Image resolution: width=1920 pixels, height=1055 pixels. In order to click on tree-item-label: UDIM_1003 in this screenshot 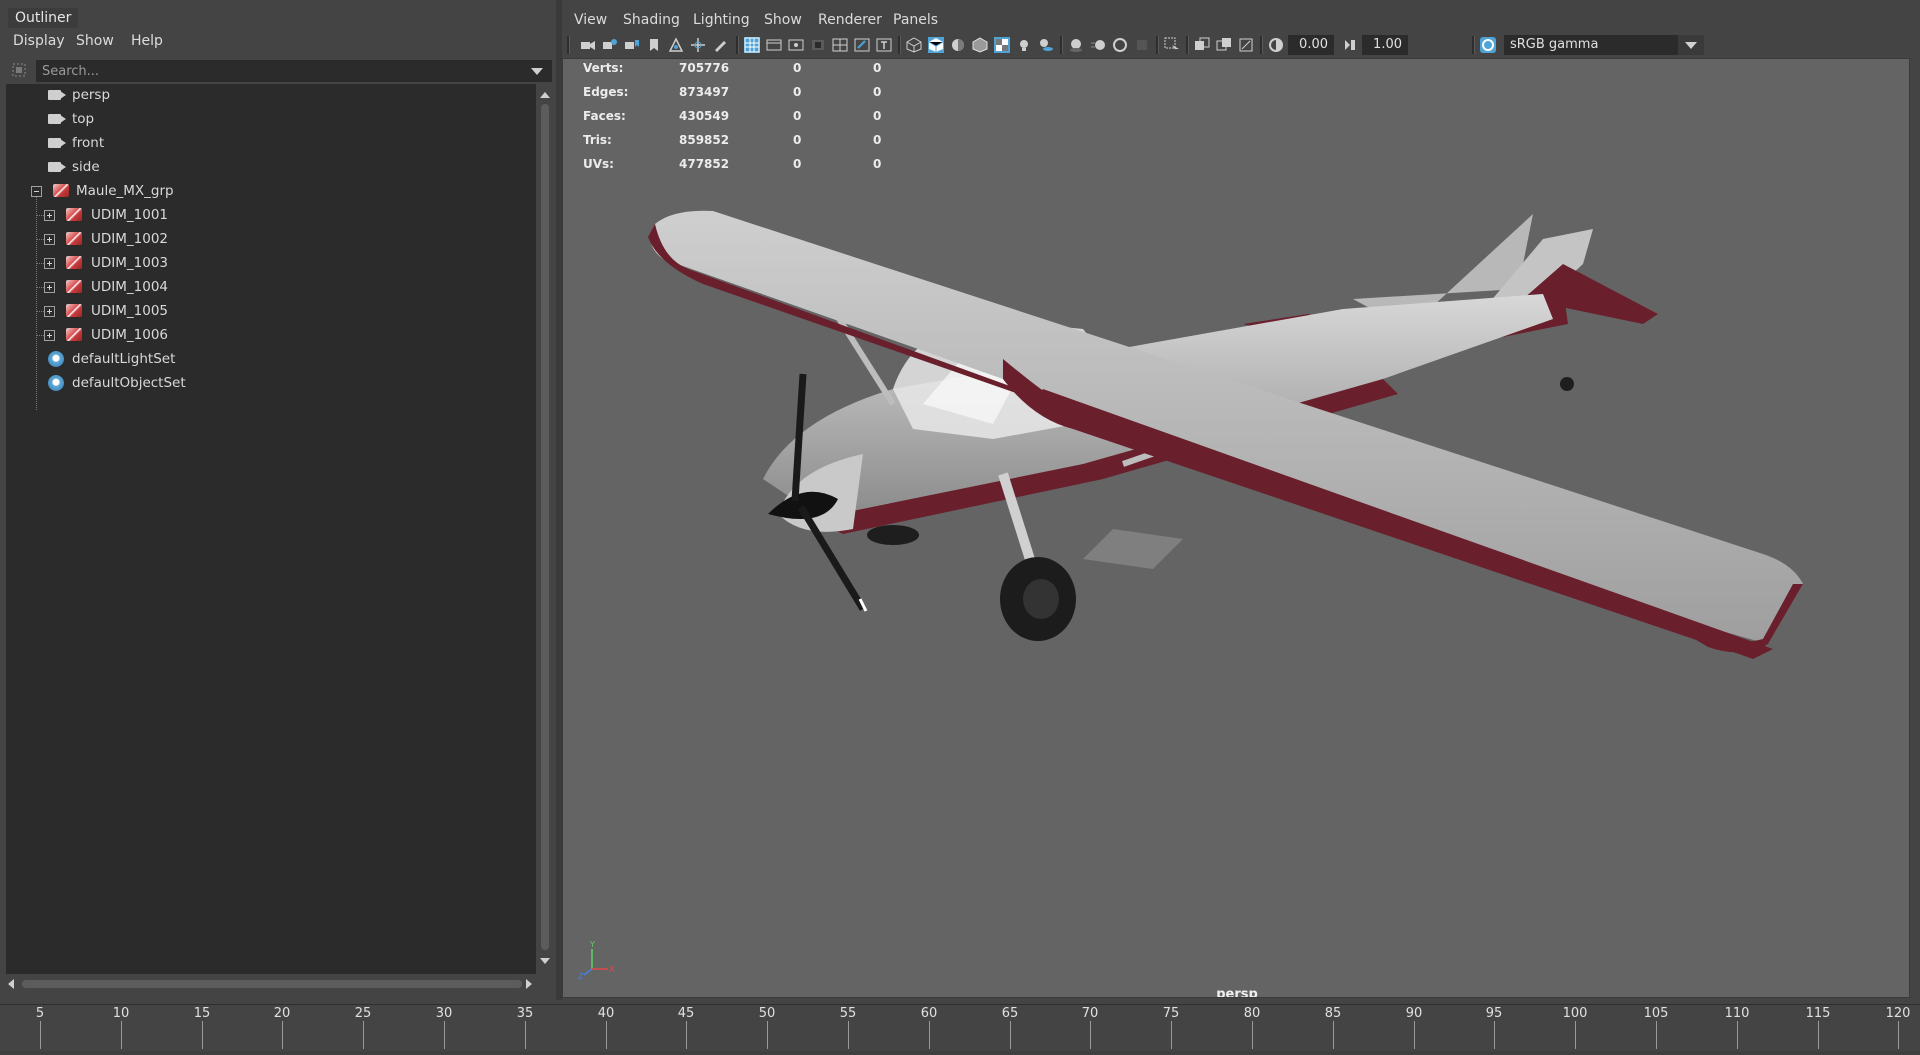, I will do `click(130, 263)`.